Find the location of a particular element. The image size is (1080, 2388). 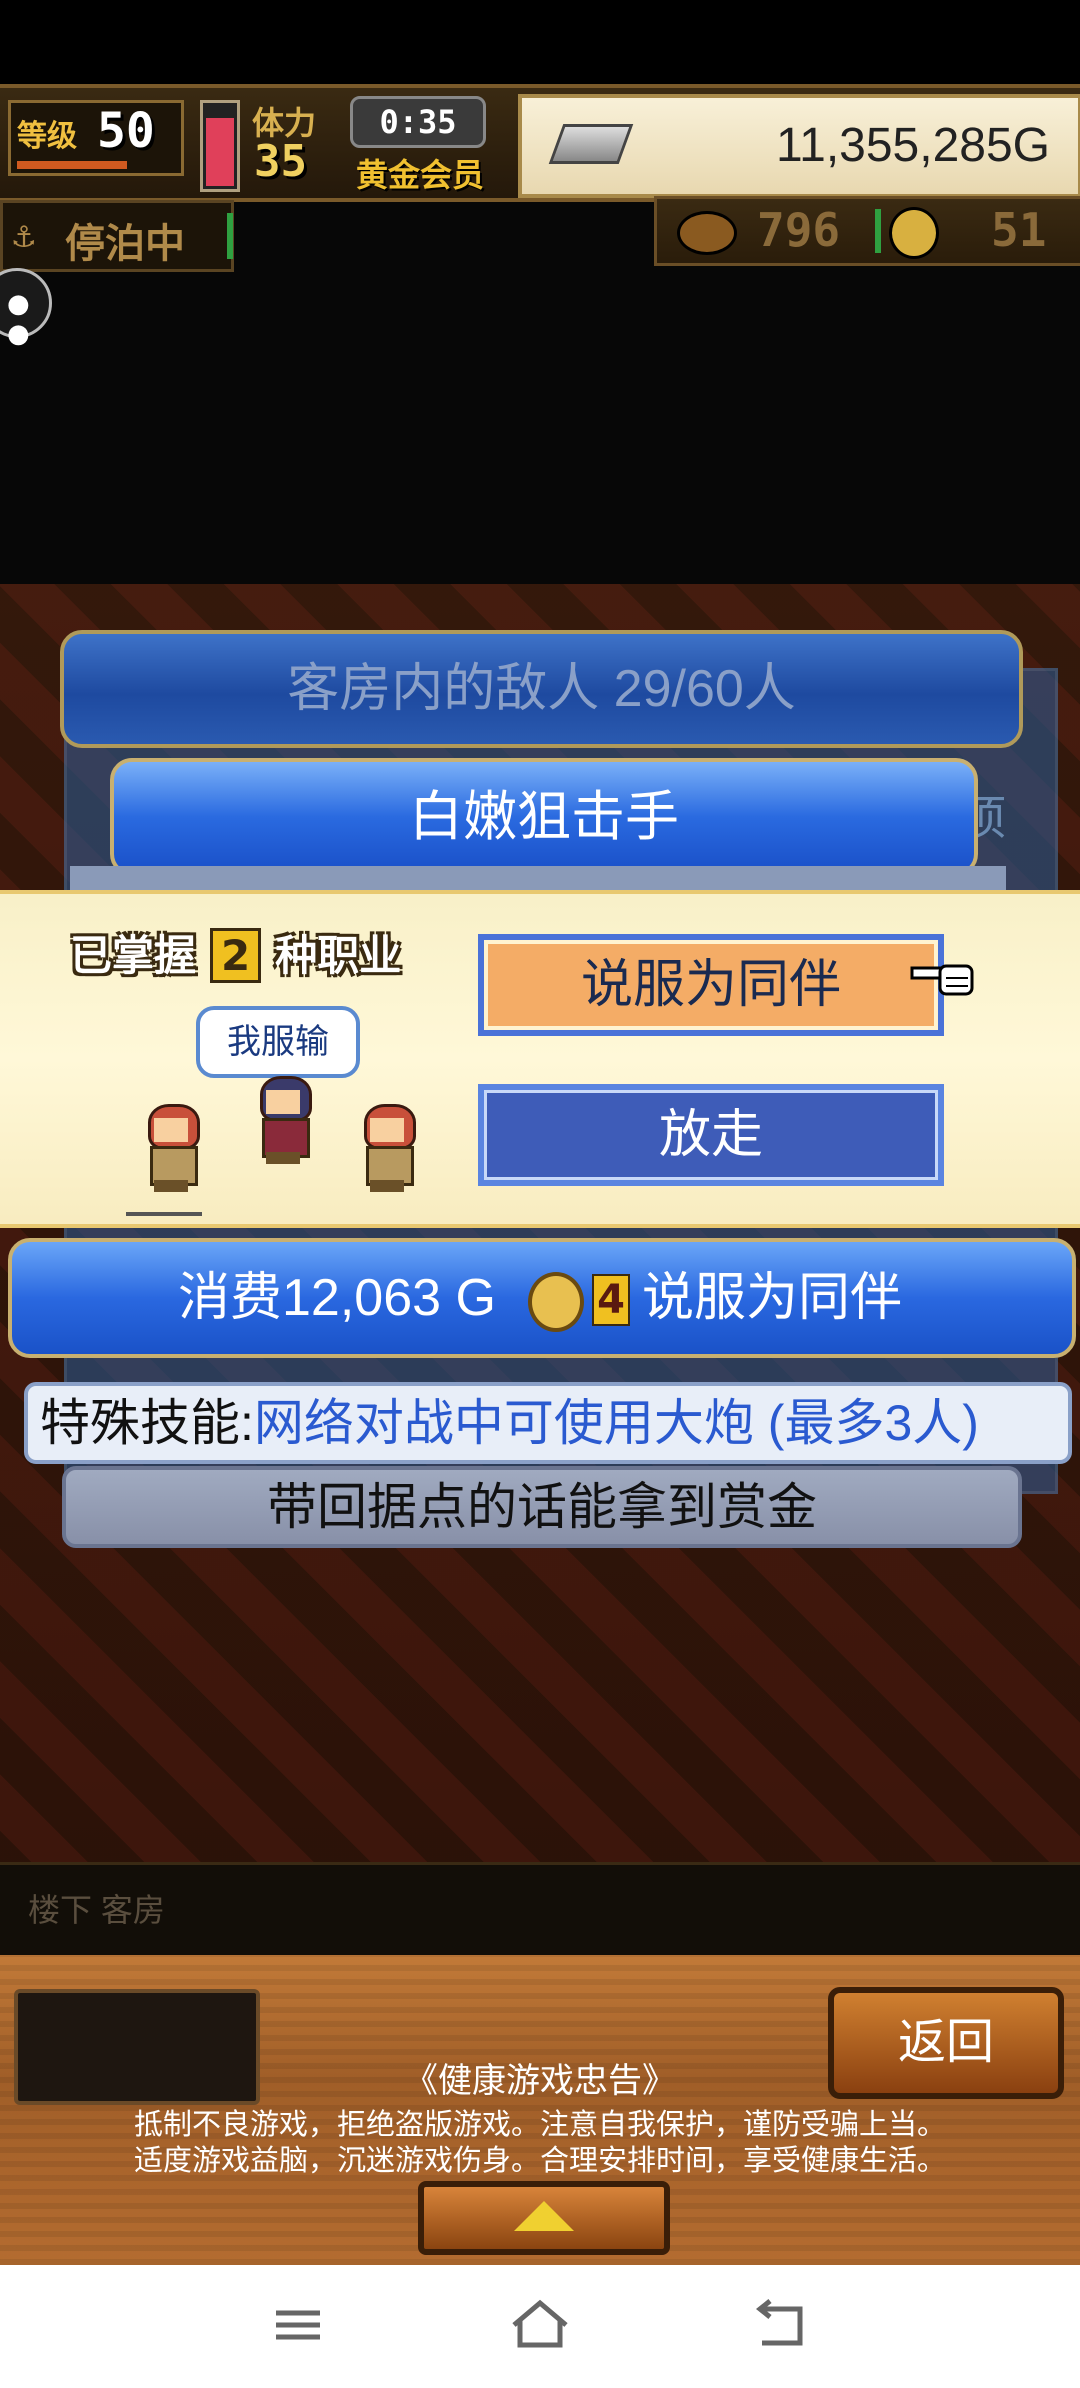

health-notice-line: 适度游戏益脑，沉迷游戏伤身。合理安排时间，享受健康生活。 is located at coordinates (539, 2161).